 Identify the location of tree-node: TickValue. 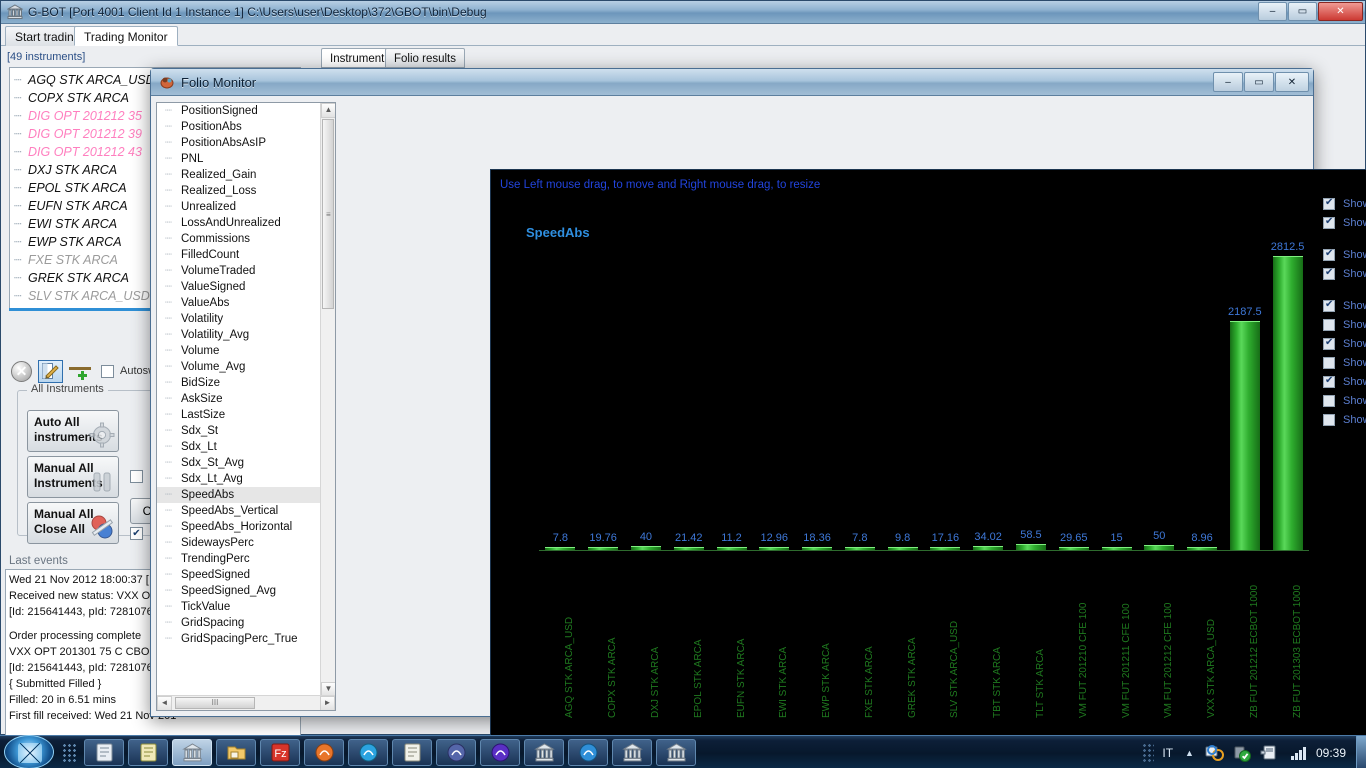
(246, 607).